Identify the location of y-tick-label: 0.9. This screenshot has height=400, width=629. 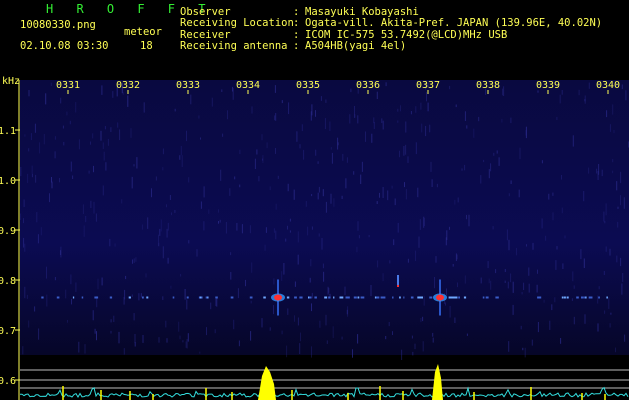
(8, 231).